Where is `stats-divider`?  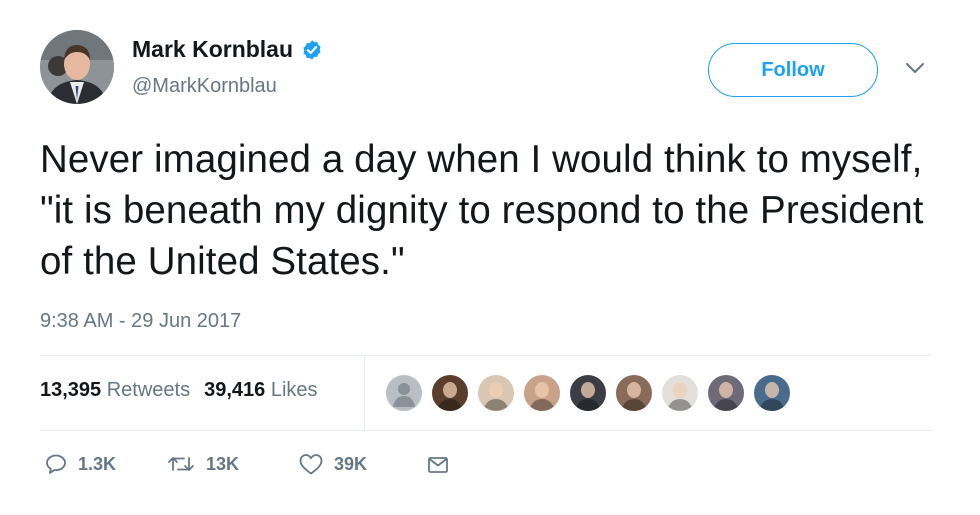
stats-divider is located at coordinates (364, 393).